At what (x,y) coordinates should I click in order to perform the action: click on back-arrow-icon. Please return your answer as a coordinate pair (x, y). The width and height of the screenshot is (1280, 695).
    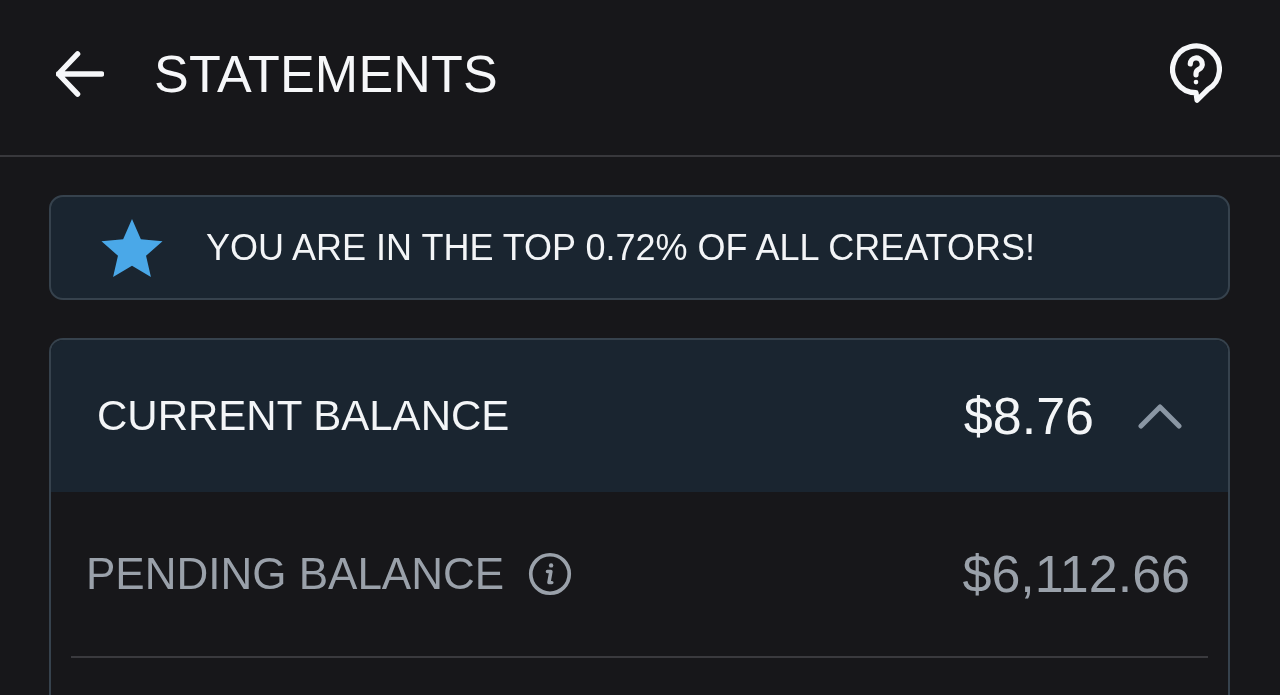
    Looking at the image, I should click on (80, 73).